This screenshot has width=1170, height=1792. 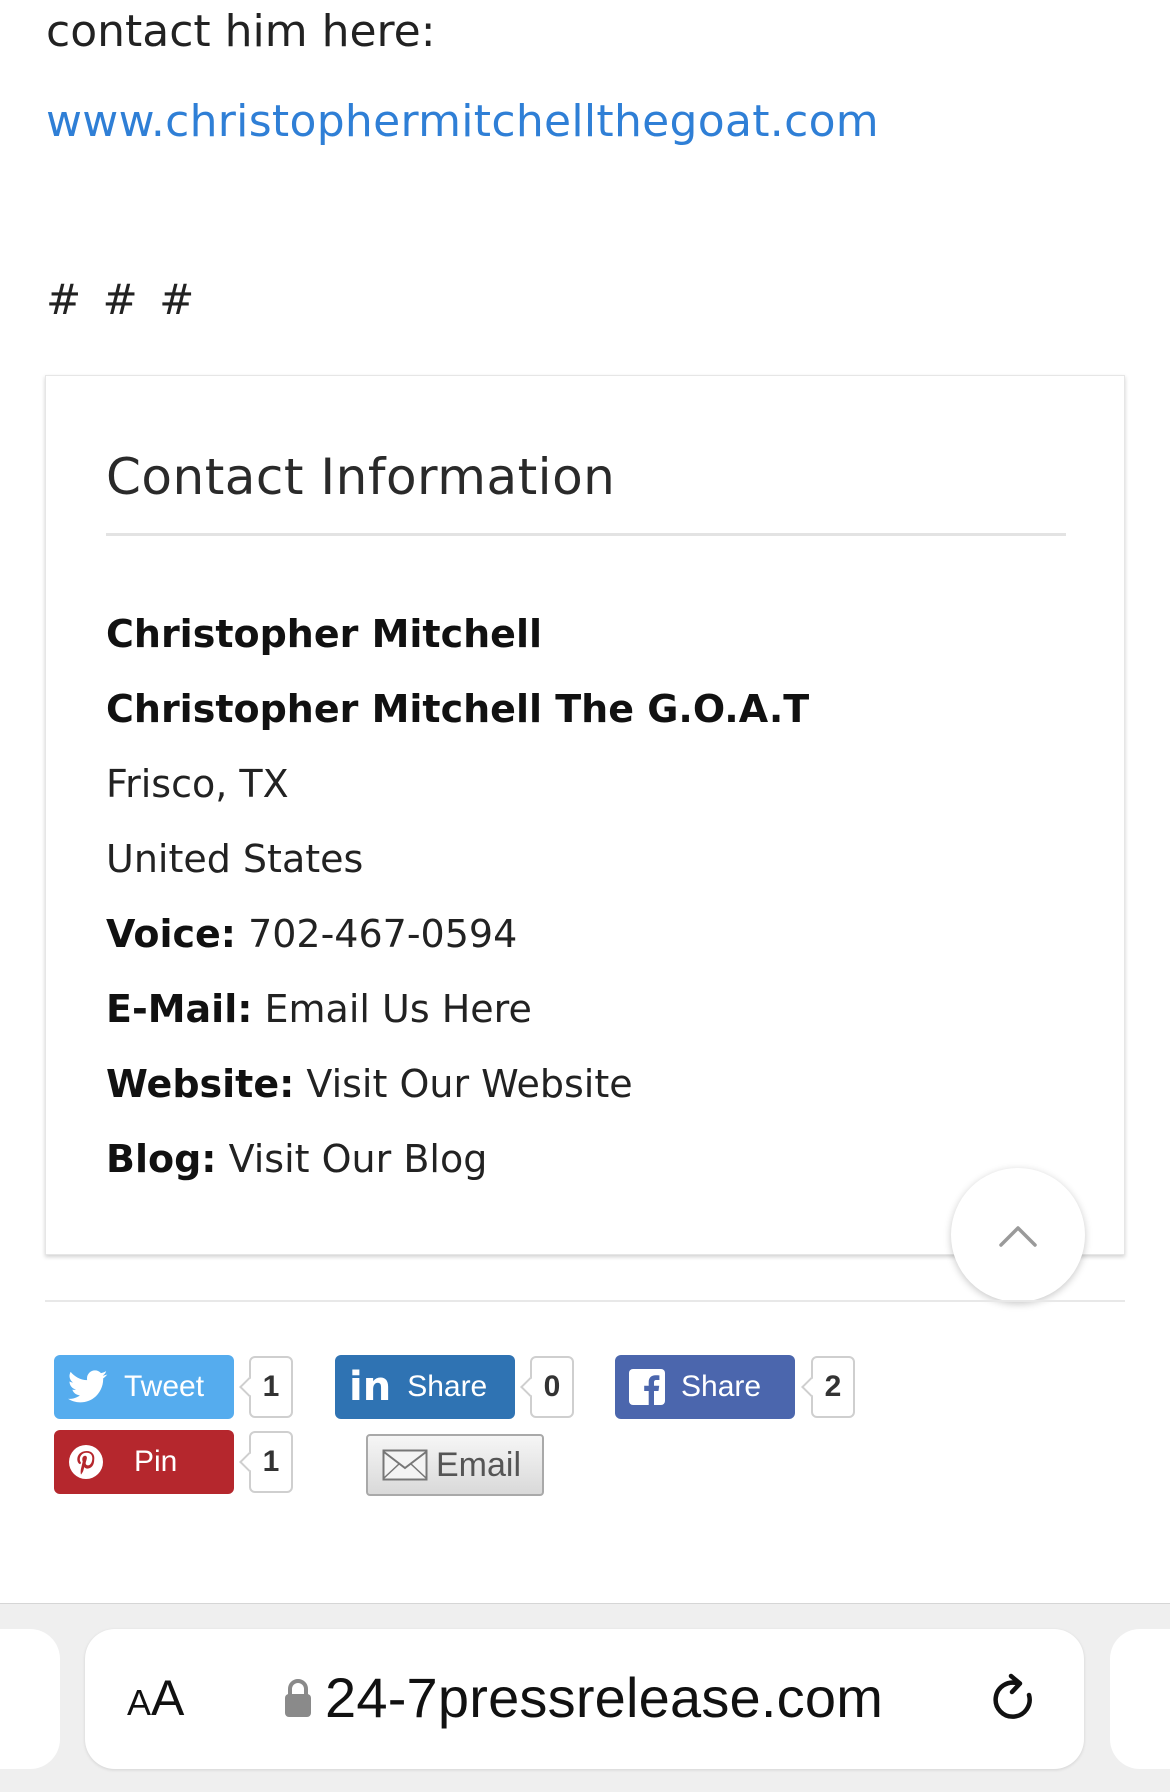 I want to click on contact-website: Website: Visit Our Website, so click(x=369, y=1084).